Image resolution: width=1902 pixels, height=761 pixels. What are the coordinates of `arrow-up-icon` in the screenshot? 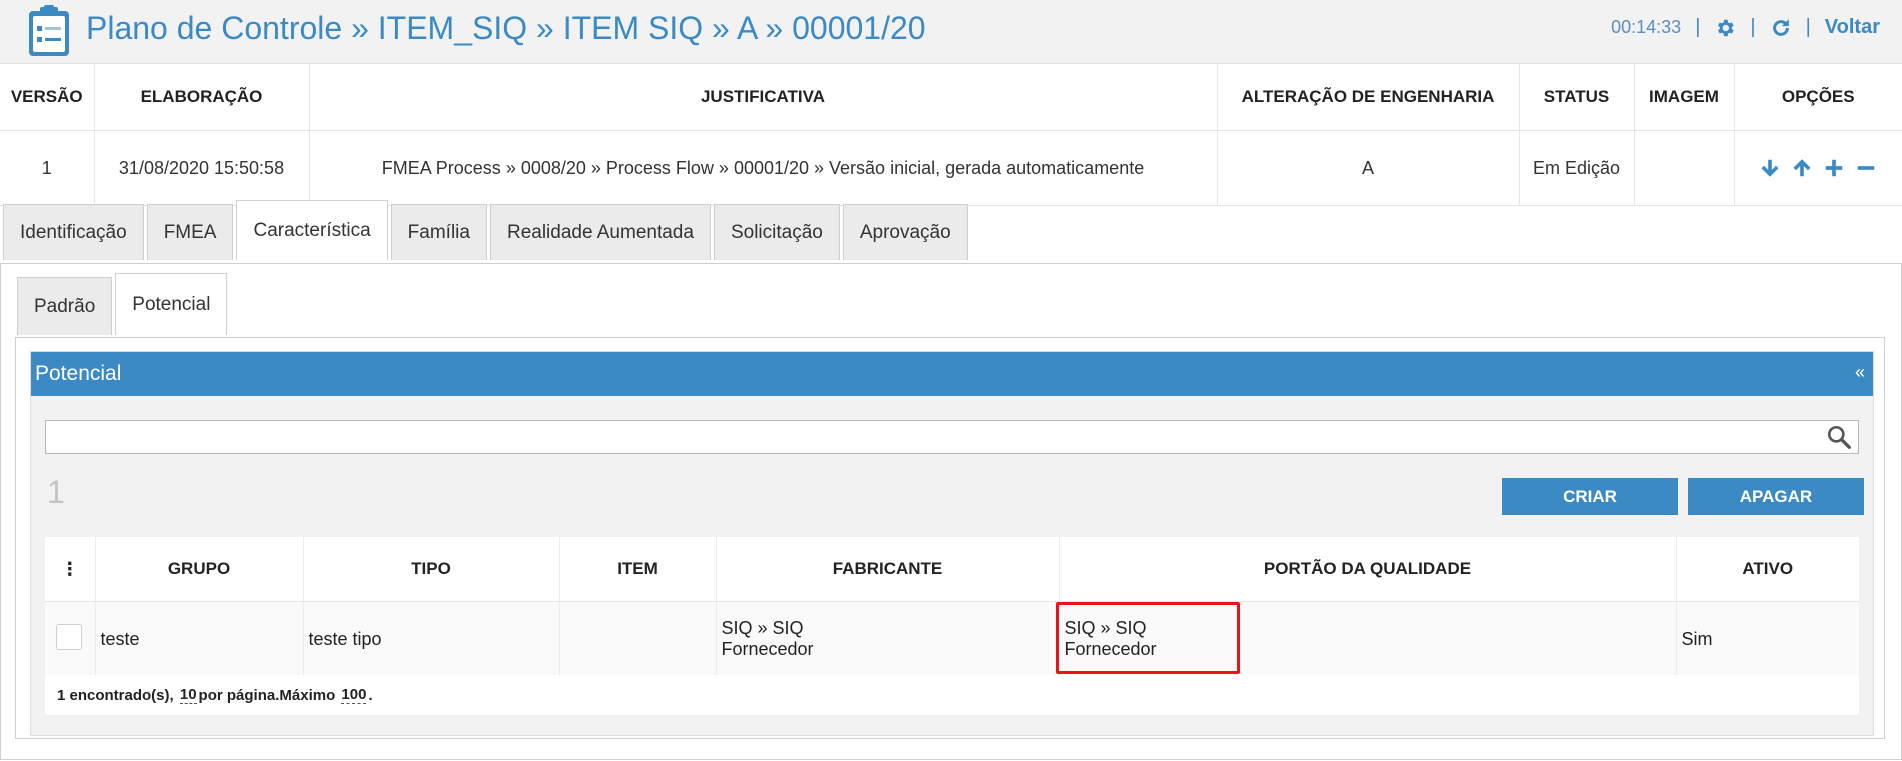 It's located at (1802, 168).